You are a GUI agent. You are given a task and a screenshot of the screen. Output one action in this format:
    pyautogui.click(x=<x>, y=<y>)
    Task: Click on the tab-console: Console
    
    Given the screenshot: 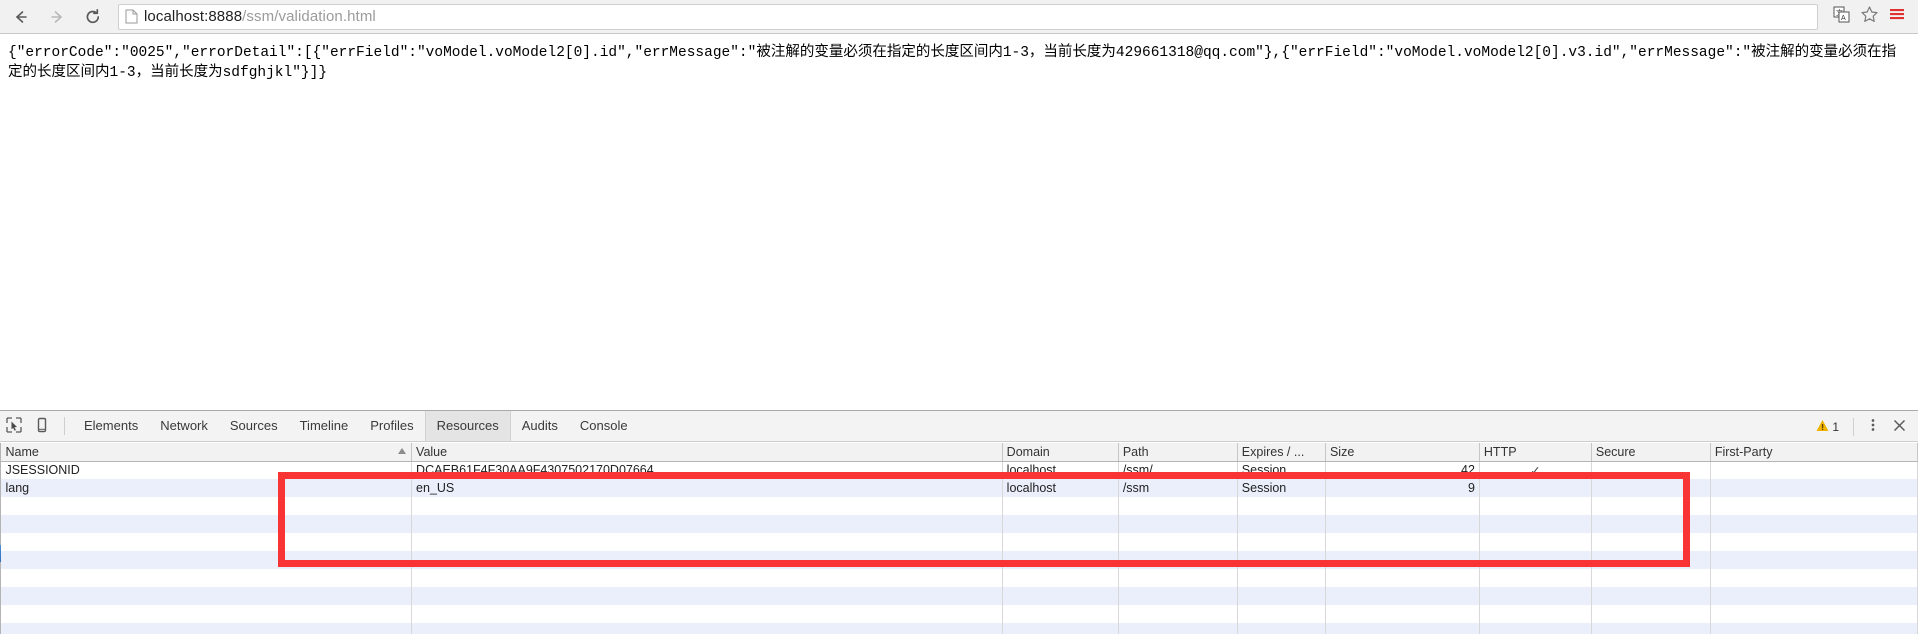 What is the action you would take?
    pyautogui.click(x=604, y=426)
    